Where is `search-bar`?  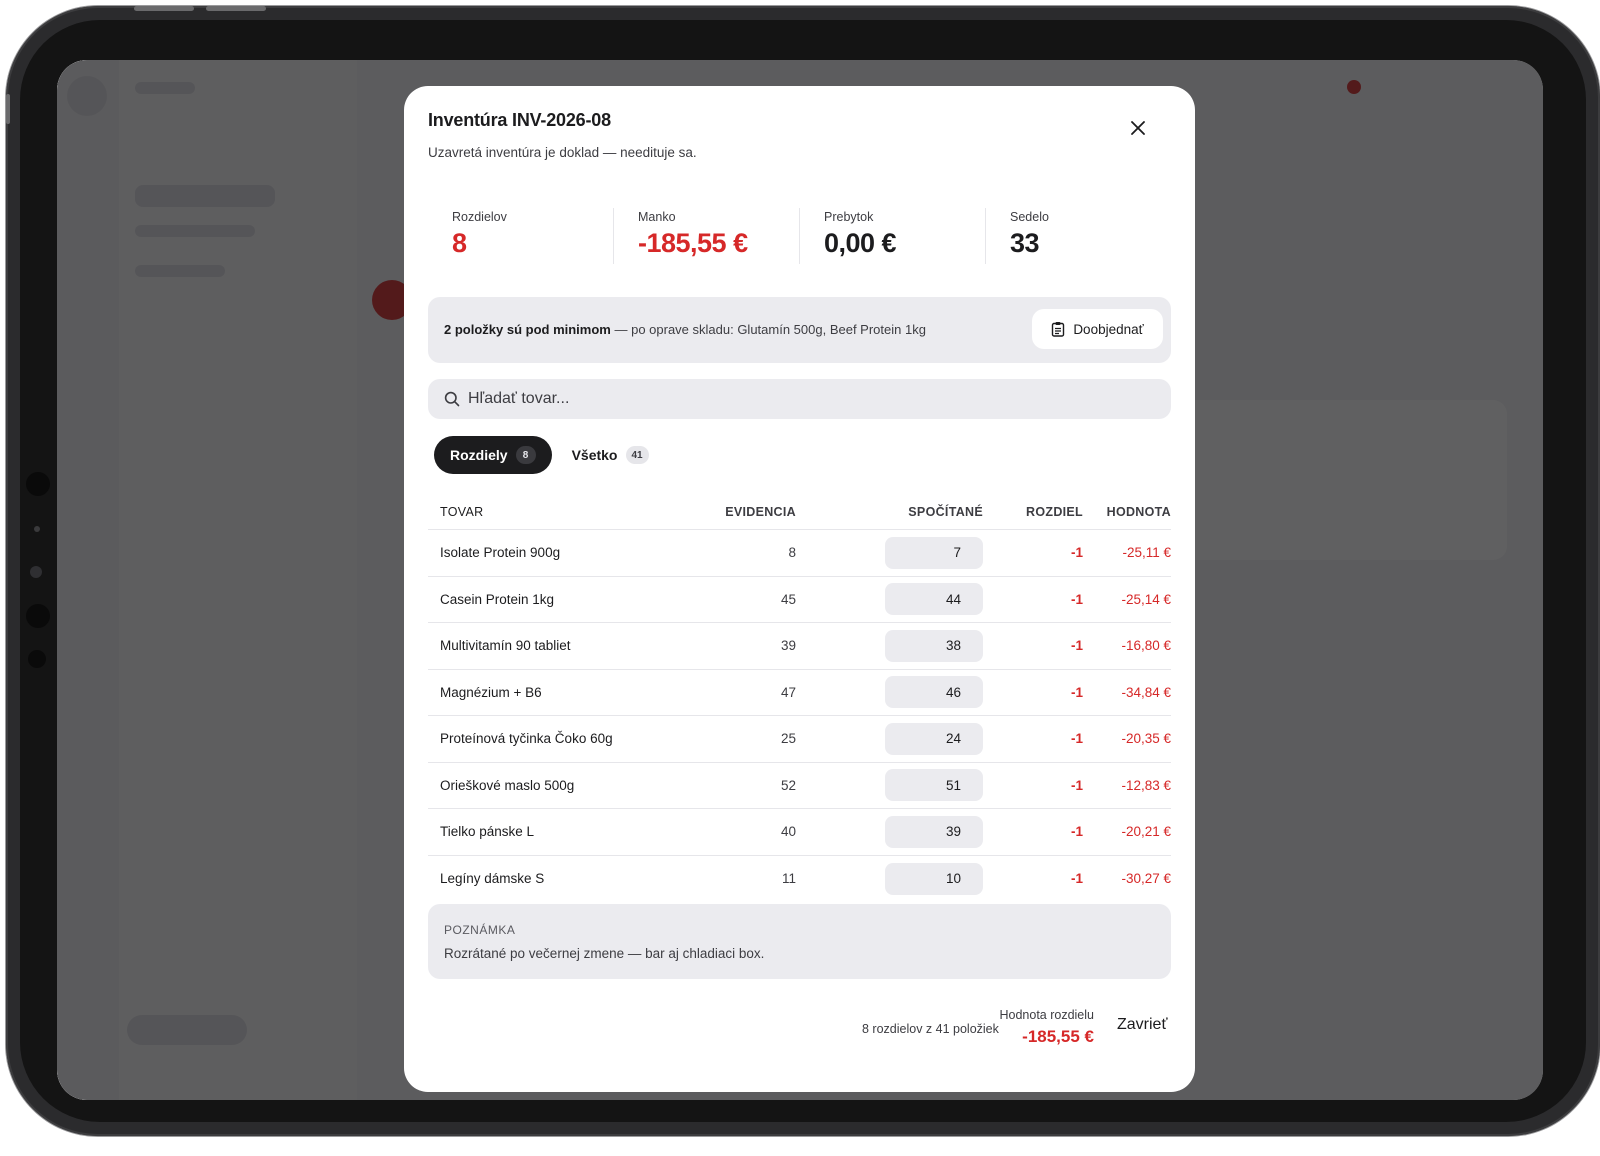 search-bar is located at coordinates (799, 399).